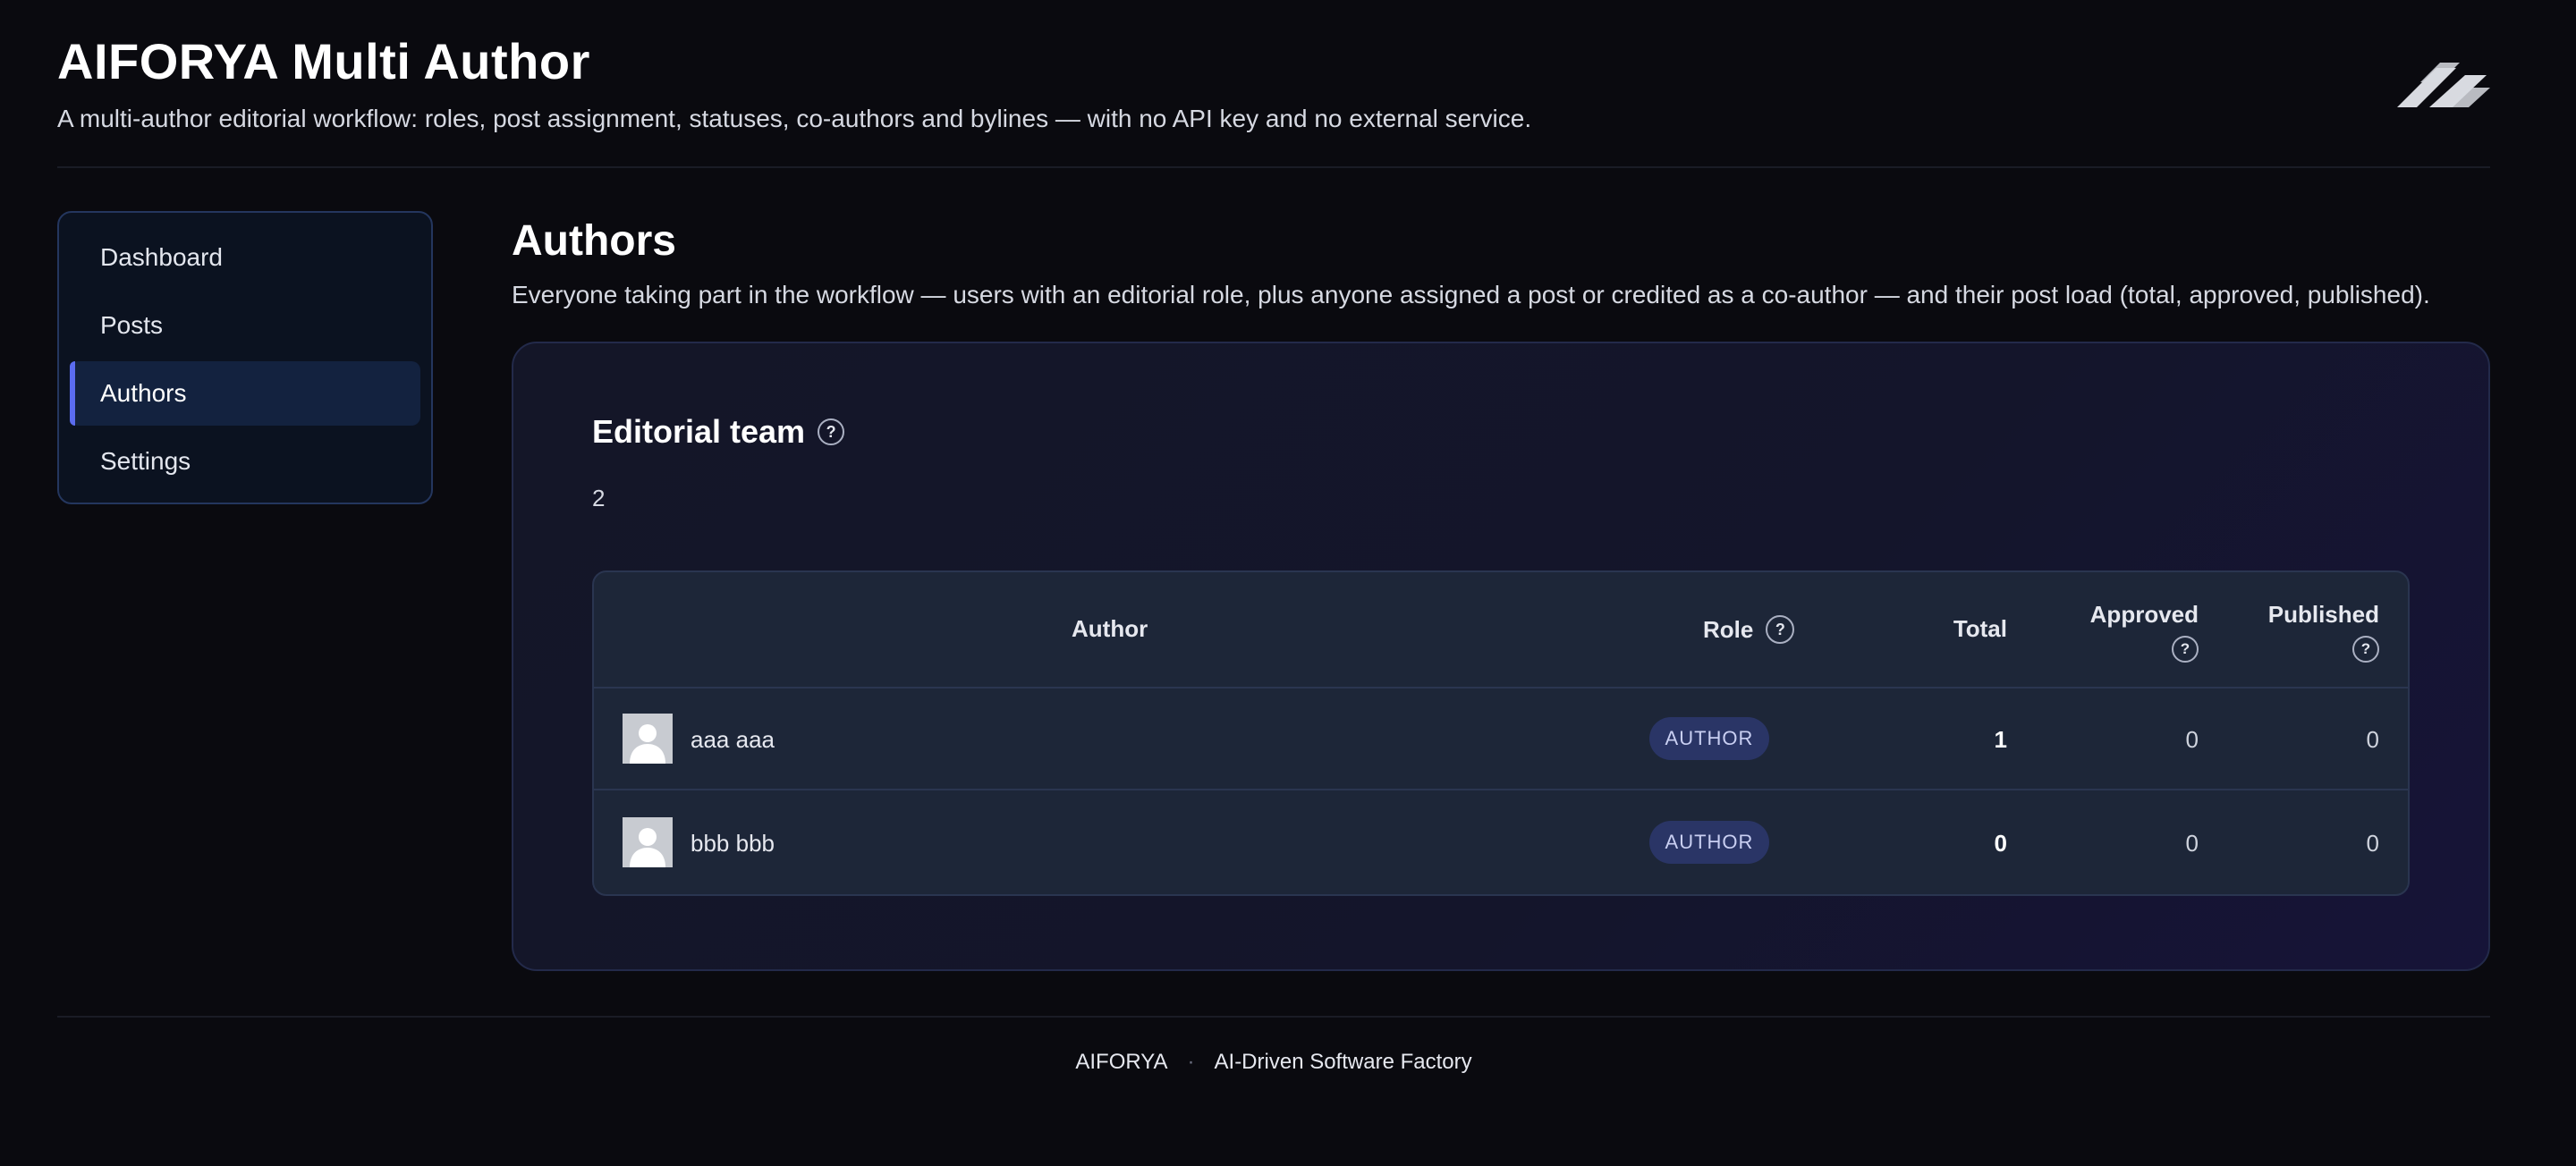 This screenshot has width=2576, height=1166. Describe the element at coordinates (594, 241) in the screenshot. I see `page-title: Authors` at that location.